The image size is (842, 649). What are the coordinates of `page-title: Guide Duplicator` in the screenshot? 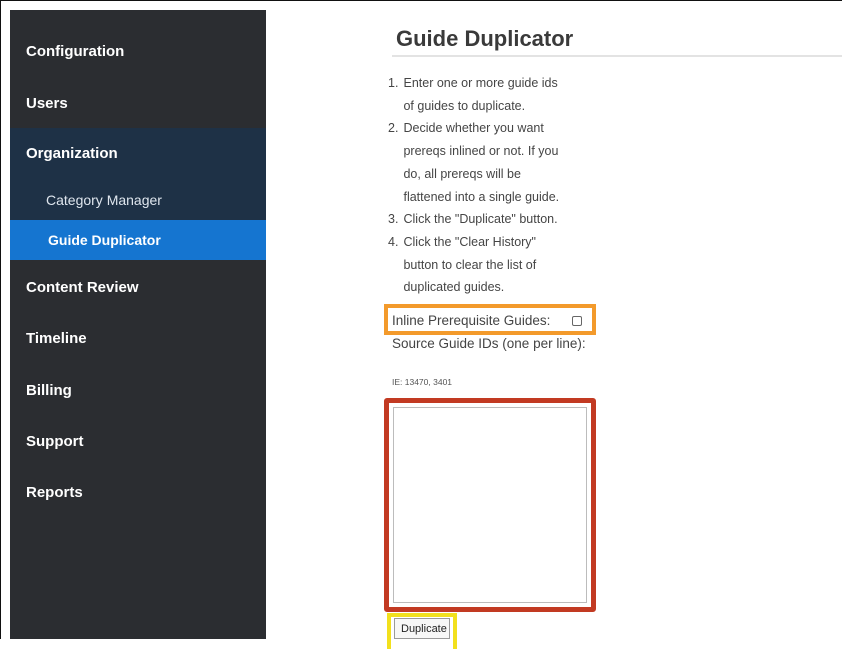 It's located at (485, 38).